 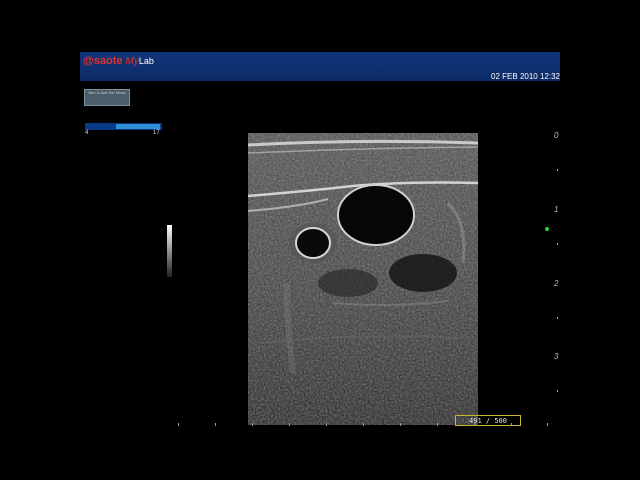 I want to click on preset-button: Nec & Ana Ser Musc, so click(x=107, y=97).